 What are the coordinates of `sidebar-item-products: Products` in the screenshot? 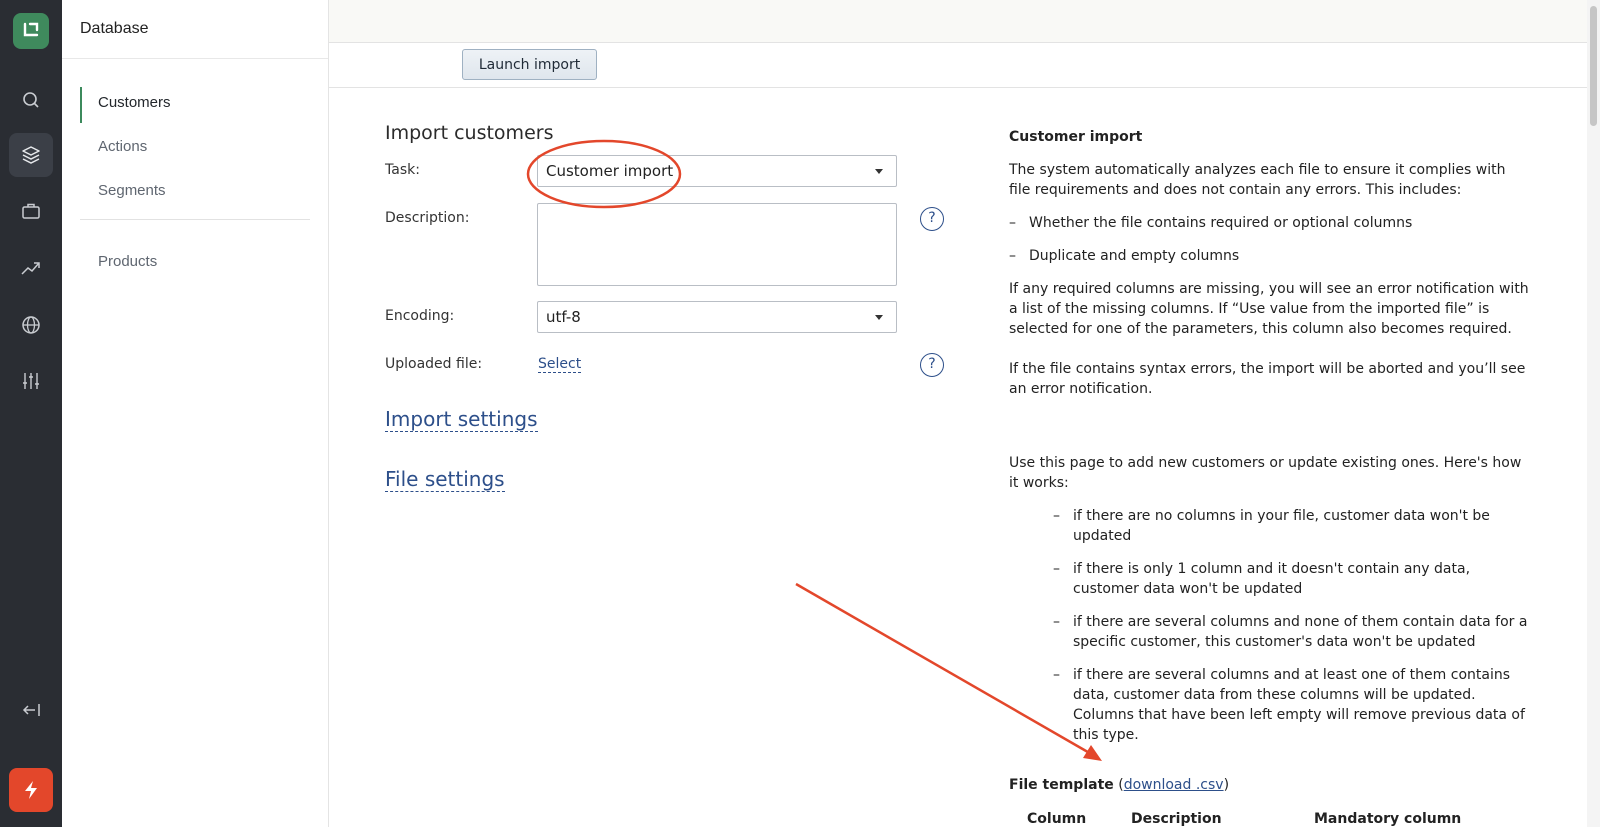 It's located at (195, 268).